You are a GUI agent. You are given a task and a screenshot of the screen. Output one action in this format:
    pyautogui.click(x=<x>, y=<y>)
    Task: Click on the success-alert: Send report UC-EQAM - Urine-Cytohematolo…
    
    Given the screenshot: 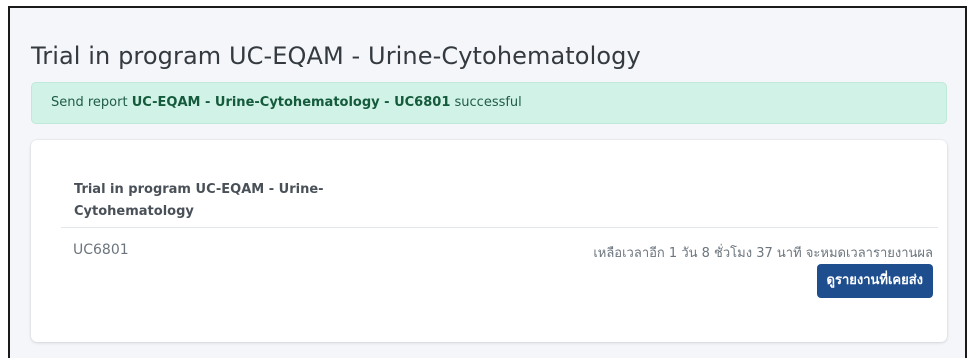 What is the action you would take?
    pyautogui.click(x=489, y=103)
    